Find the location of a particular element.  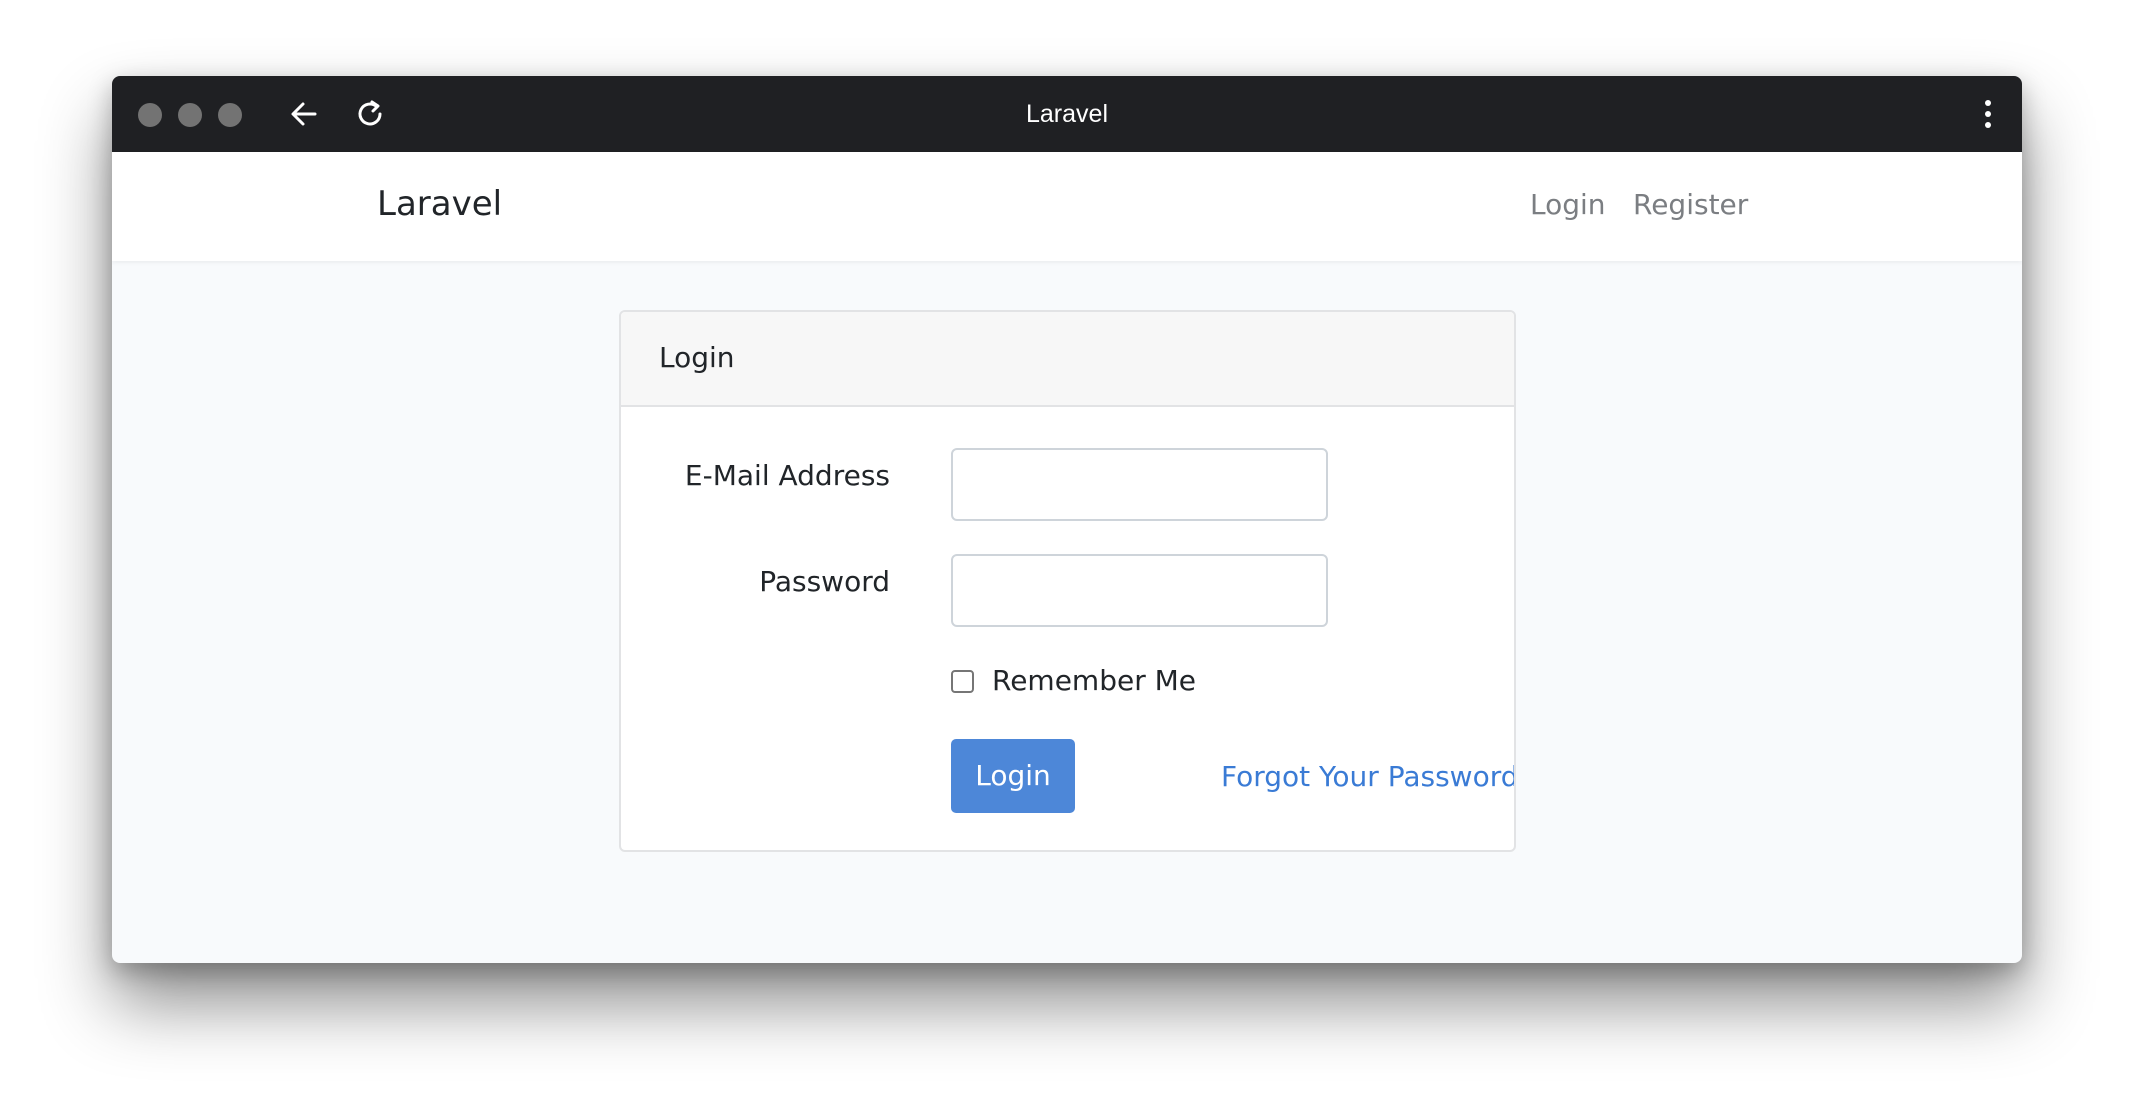

more-vertical-icon is located at coordinates (1988, 114).